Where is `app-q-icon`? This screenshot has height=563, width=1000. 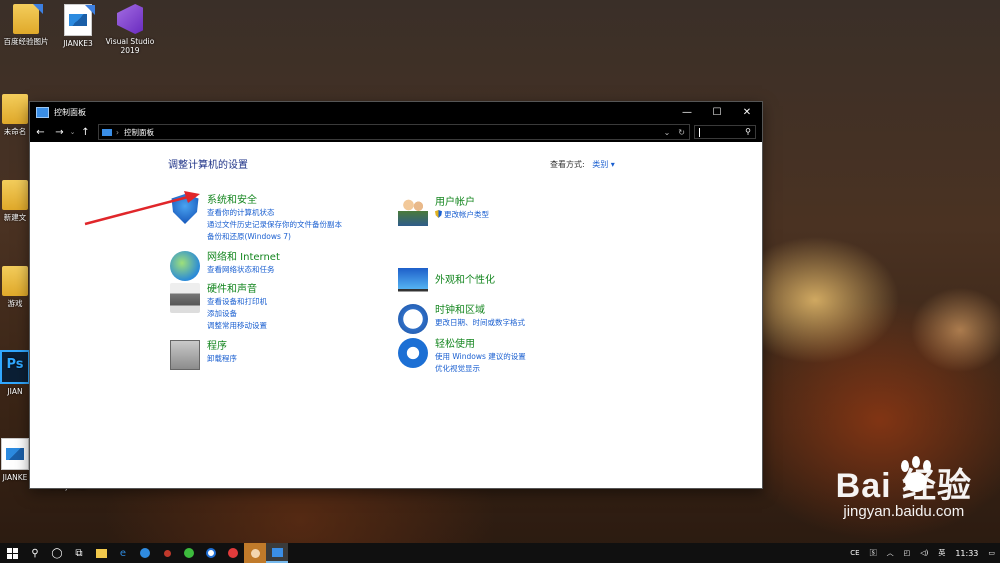 app-q-icon is located at coordinates (211, 553).